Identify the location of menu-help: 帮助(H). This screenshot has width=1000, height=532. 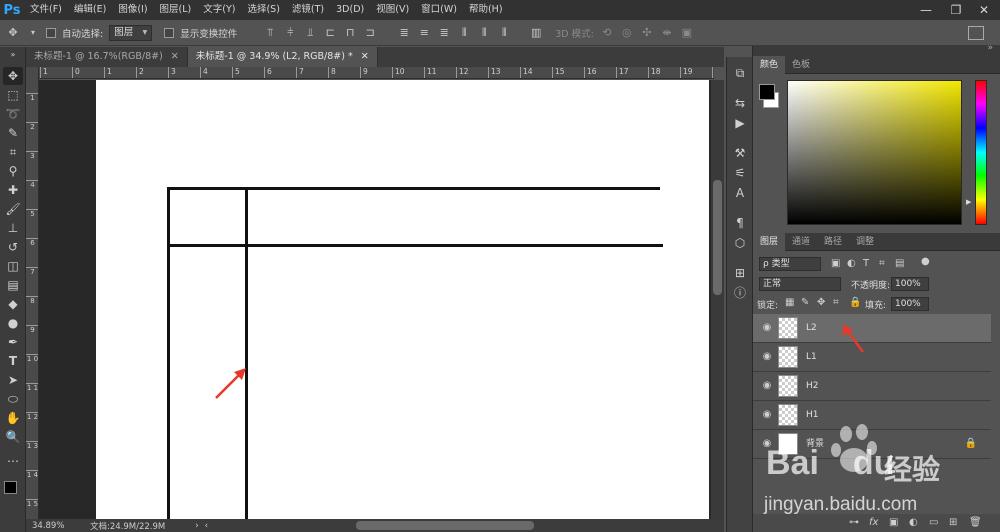
(486, 10).